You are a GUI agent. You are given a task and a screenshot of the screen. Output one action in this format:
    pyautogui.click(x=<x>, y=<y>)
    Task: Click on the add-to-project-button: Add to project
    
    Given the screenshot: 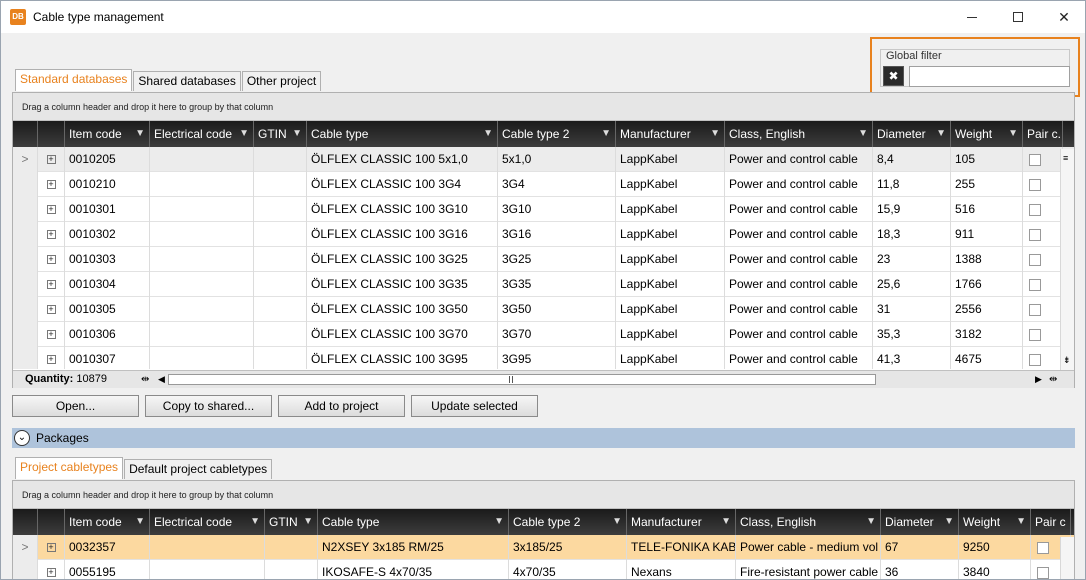 What is the action you would take?
    pyautogui.click(x=341, y=406)
    